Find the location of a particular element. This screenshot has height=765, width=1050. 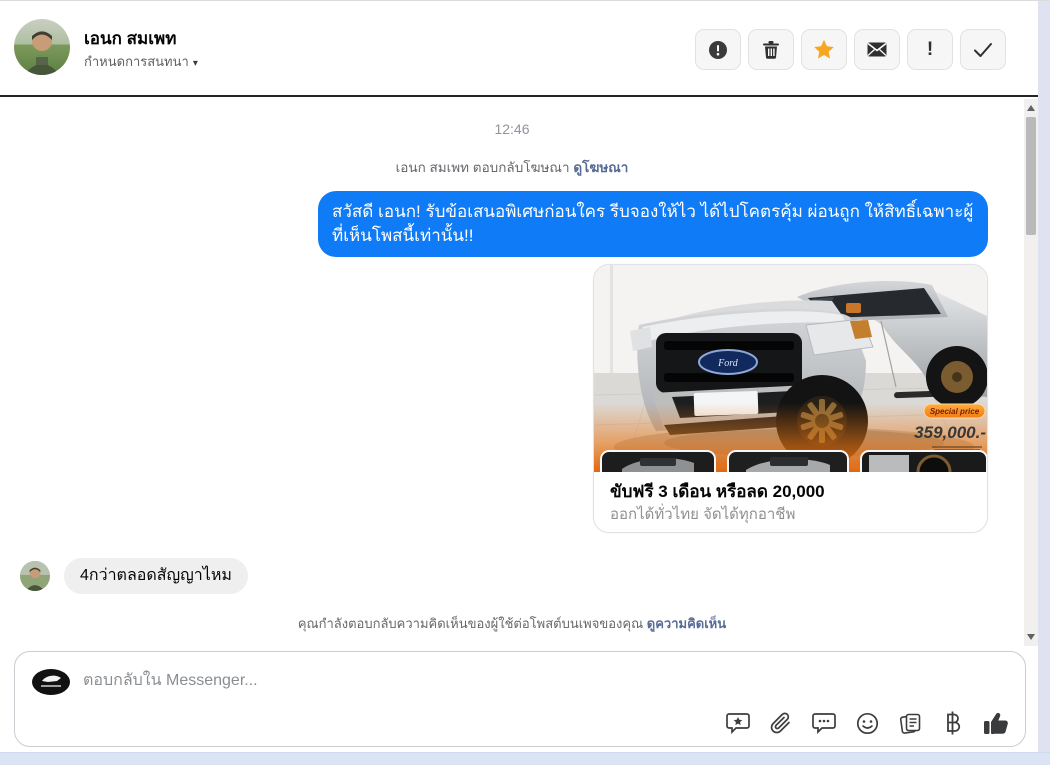

emoji-icon is located at coordinates (867, 723).